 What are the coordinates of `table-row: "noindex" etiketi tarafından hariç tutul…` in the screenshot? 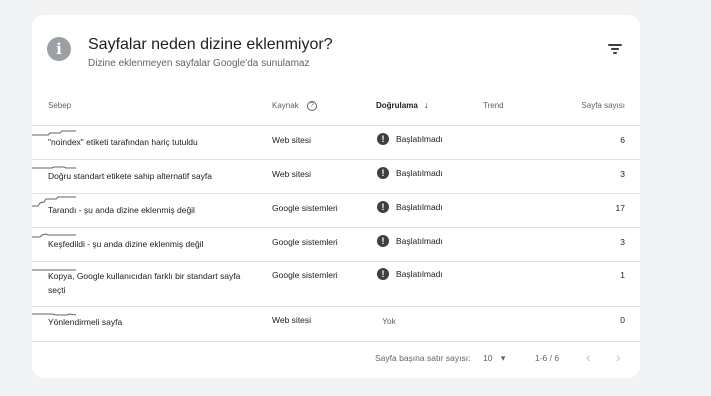 It's located at (336, 142).